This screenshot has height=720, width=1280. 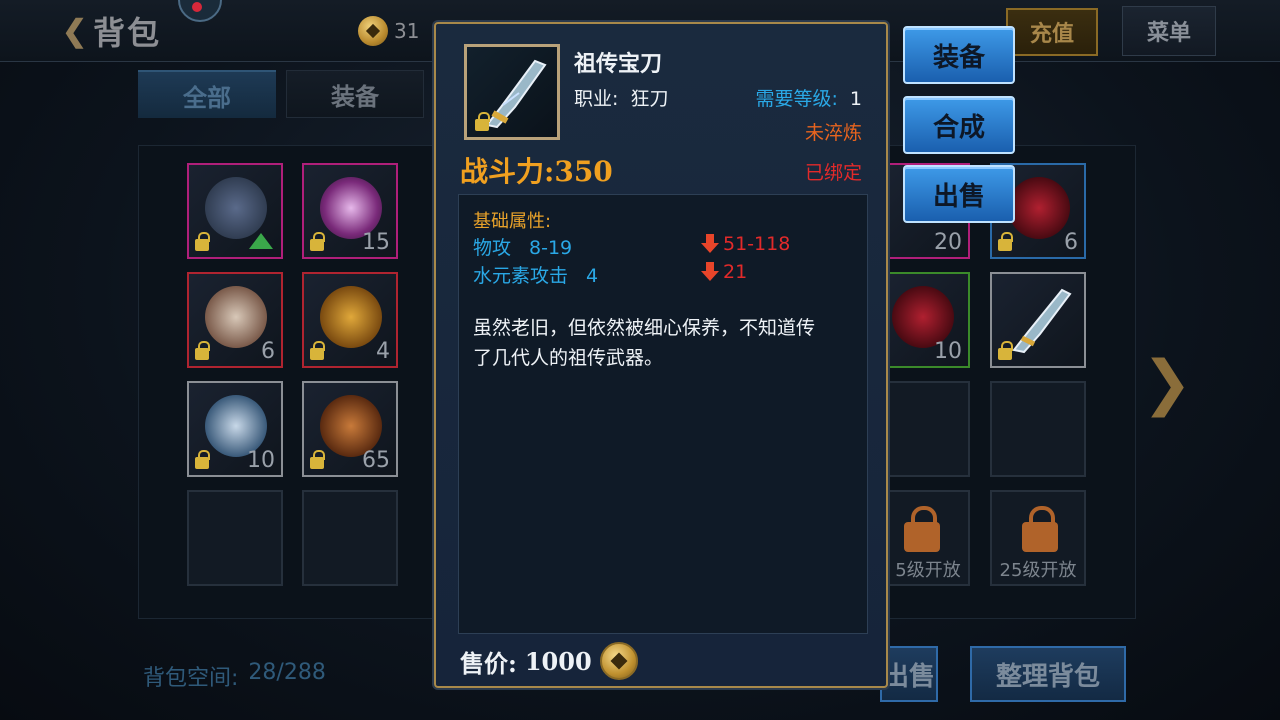 I want to click on combat-power: 战斗力:350, so click(x=536, y=170).